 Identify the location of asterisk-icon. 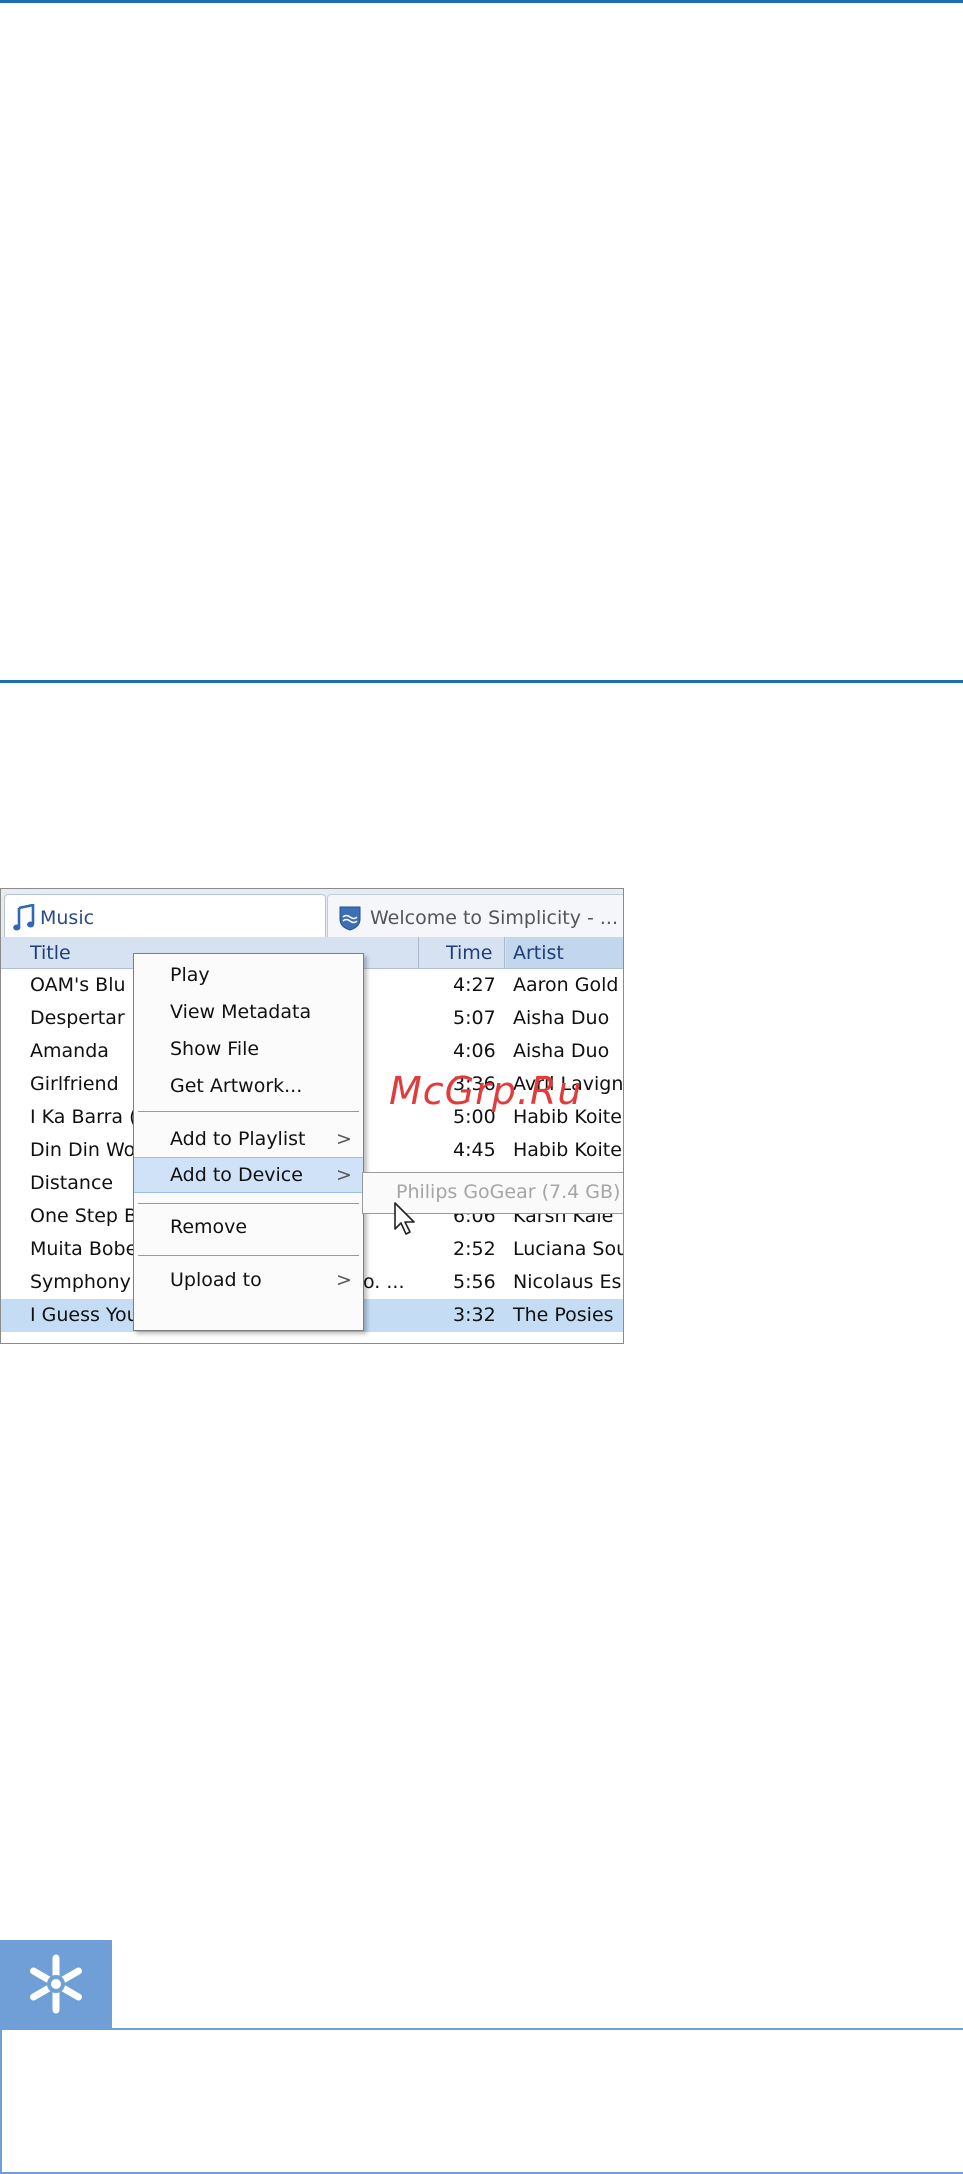
(56, 1984).